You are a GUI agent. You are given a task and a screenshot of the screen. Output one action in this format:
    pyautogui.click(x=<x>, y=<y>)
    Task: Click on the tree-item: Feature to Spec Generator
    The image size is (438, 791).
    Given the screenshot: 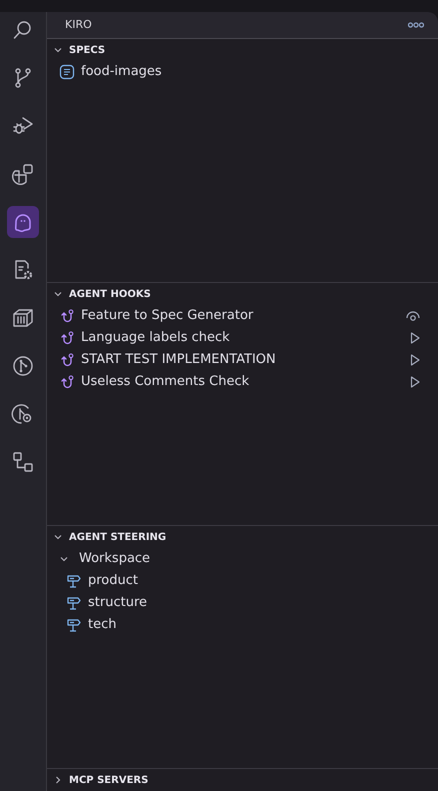 What is the action you would take?
    pyautogui.click(x=242, y=316)
    